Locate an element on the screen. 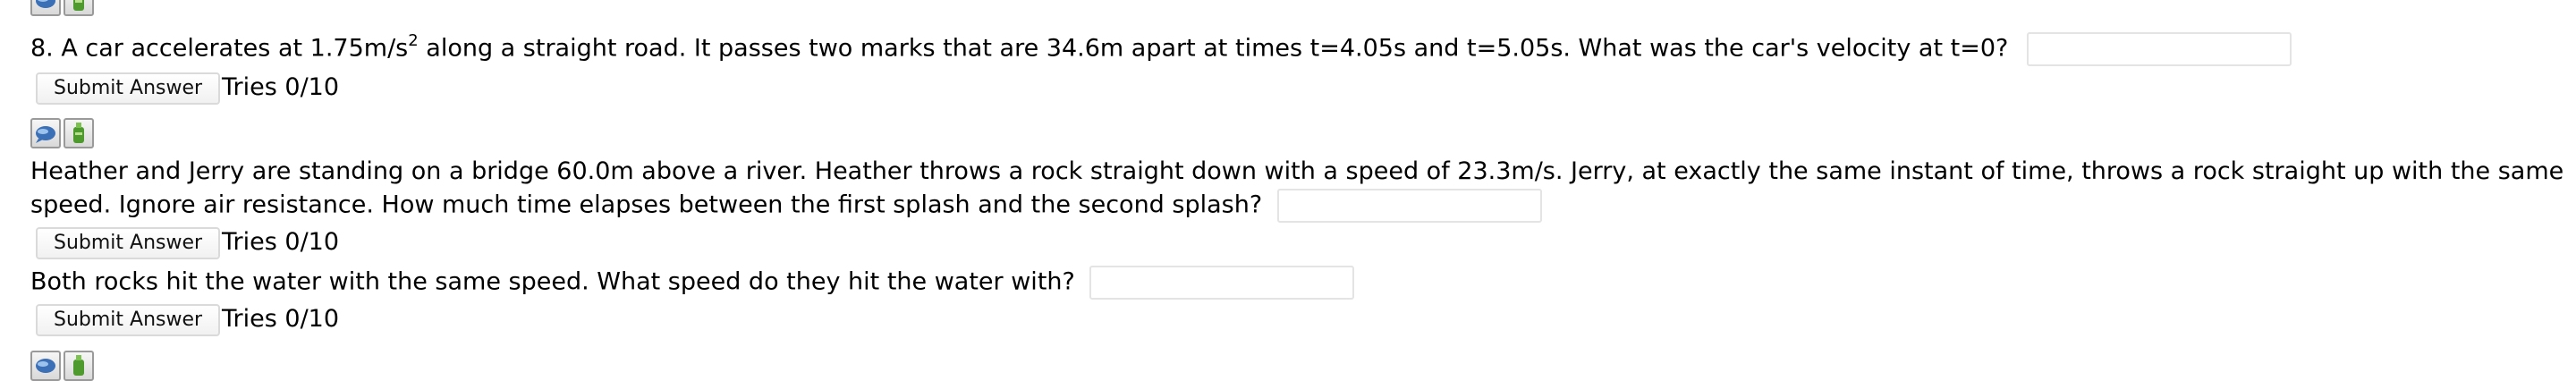 The width and height of the screenshot is (2576, 381). submit-answer-button-q8: Submit Answer is located at coordinates (128, 88).